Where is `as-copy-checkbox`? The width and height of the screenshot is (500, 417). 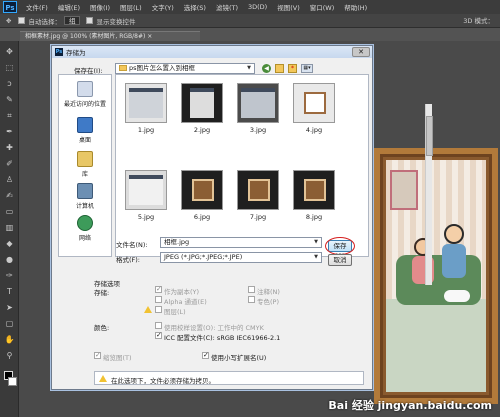
as-copy-checkbox is located at coordinates (158, 289).